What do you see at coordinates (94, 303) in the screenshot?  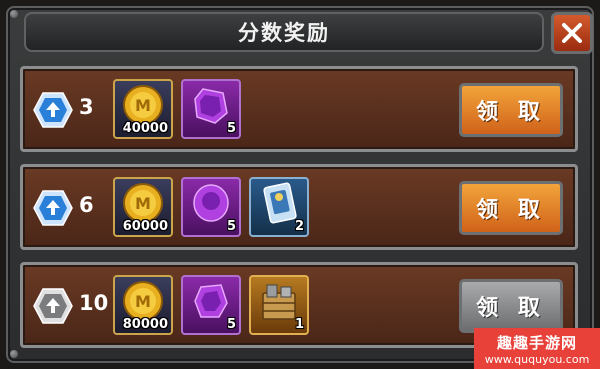 I see `score-value: 10` at bounding box center [94, 303].